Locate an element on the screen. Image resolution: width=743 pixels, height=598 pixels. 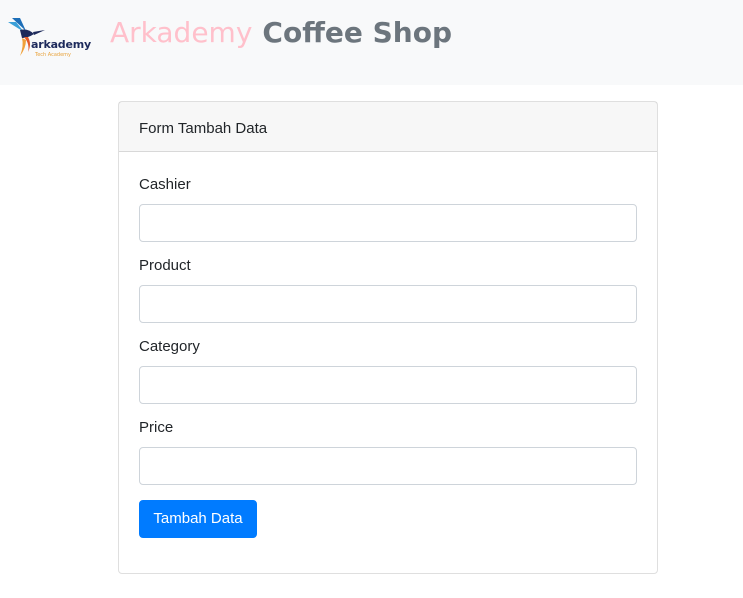
navbar-brand: Arkademy Coffee Shop is located at coordinates (281, 33).